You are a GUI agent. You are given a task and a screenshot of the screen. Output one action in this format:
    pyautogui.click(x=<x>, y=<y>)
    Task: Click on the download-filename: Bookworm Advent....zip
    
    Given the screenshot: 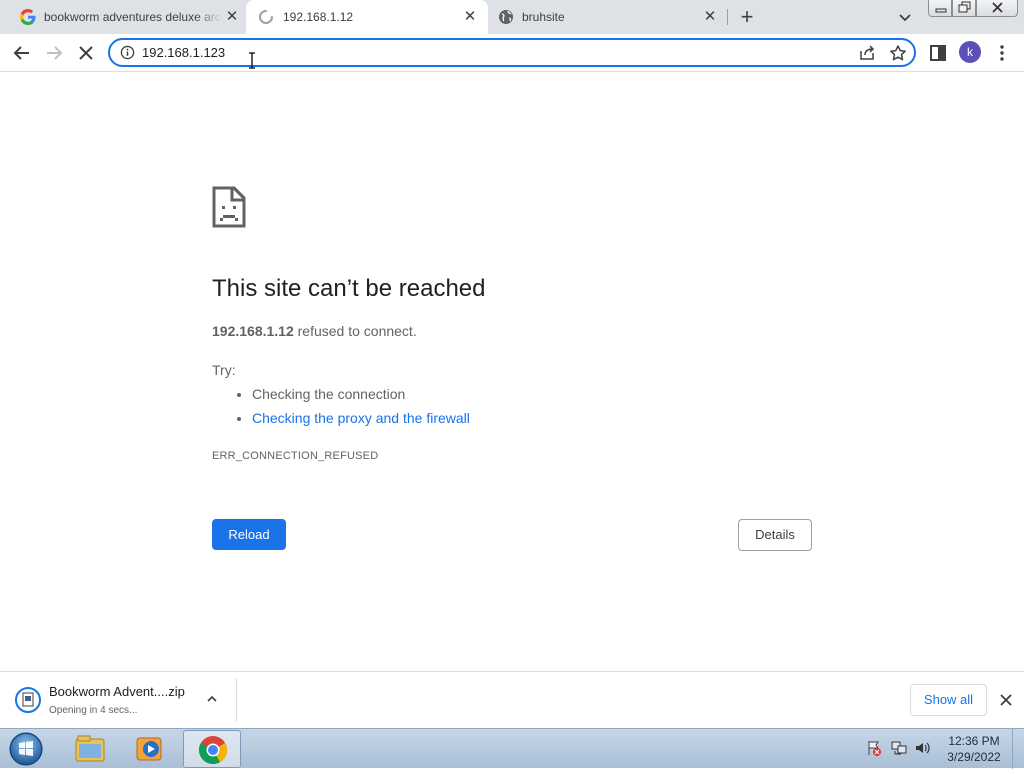 What is the action you would take?
    pyautogui.click(x=117, y=691)
    